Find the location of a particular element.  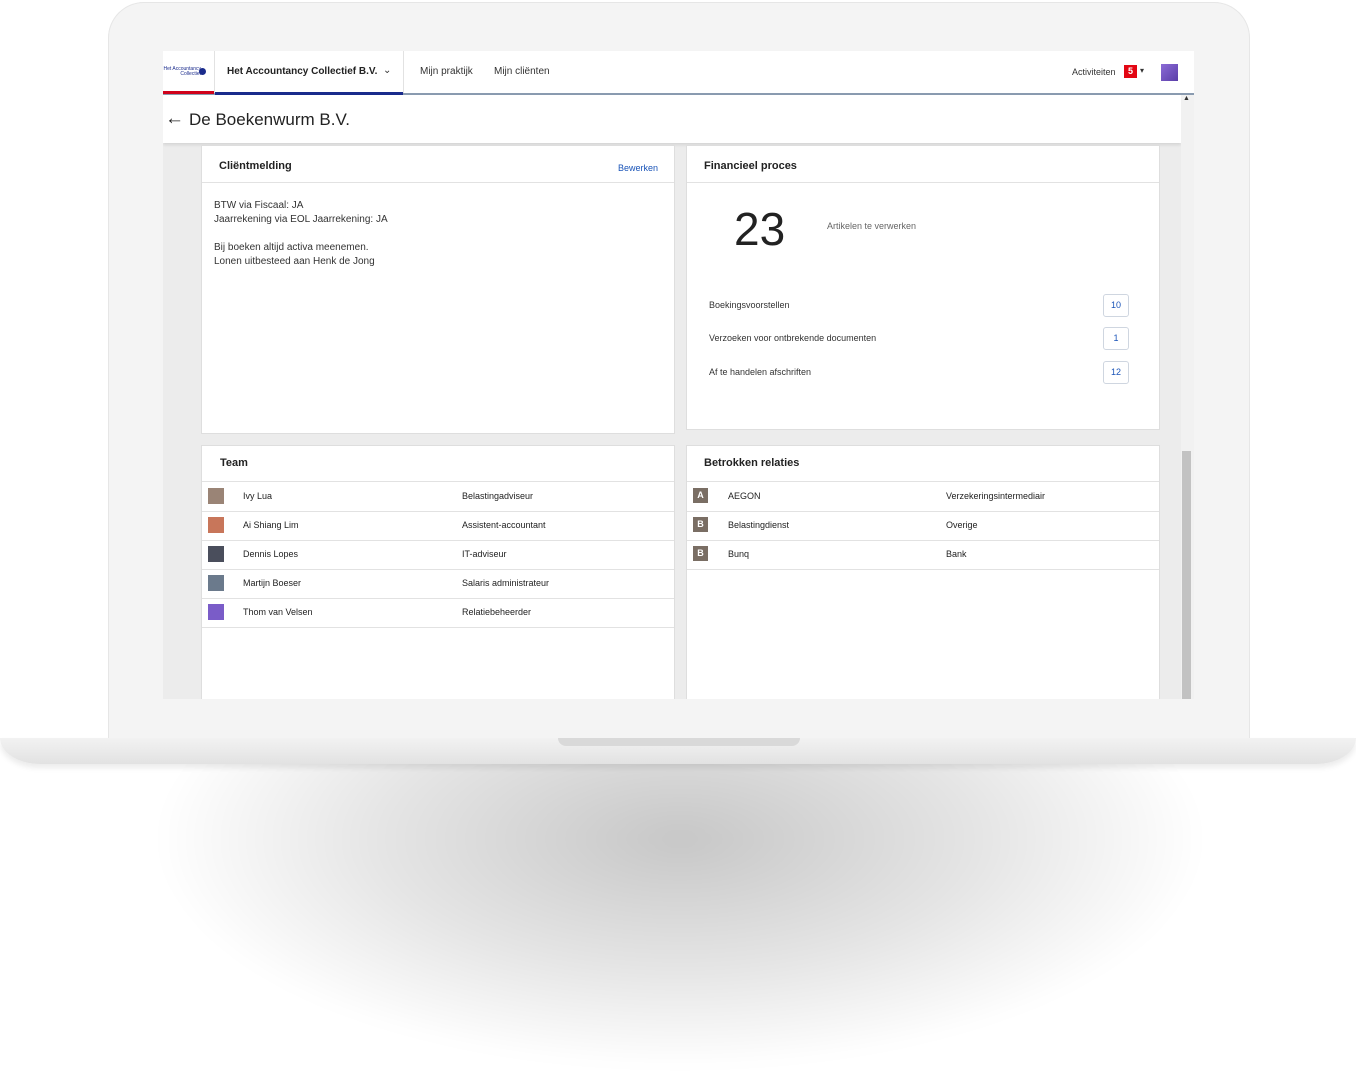

relation-row: A AEGON Verzekeringsintermediair is located at coordinates (923, 497).